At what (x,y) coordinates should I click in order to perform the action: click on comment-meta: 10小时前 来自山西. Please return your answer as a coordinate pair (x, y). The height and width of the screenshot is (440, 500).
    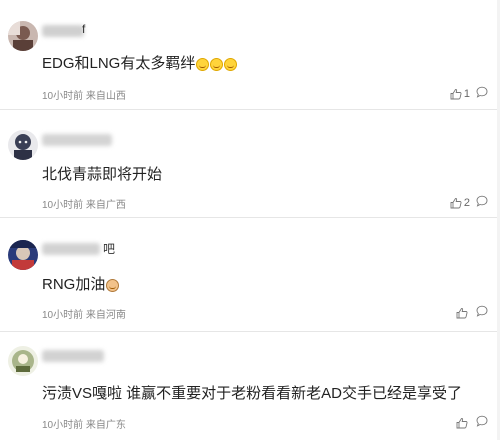
    Looking at the image, I should click on (84, 96).